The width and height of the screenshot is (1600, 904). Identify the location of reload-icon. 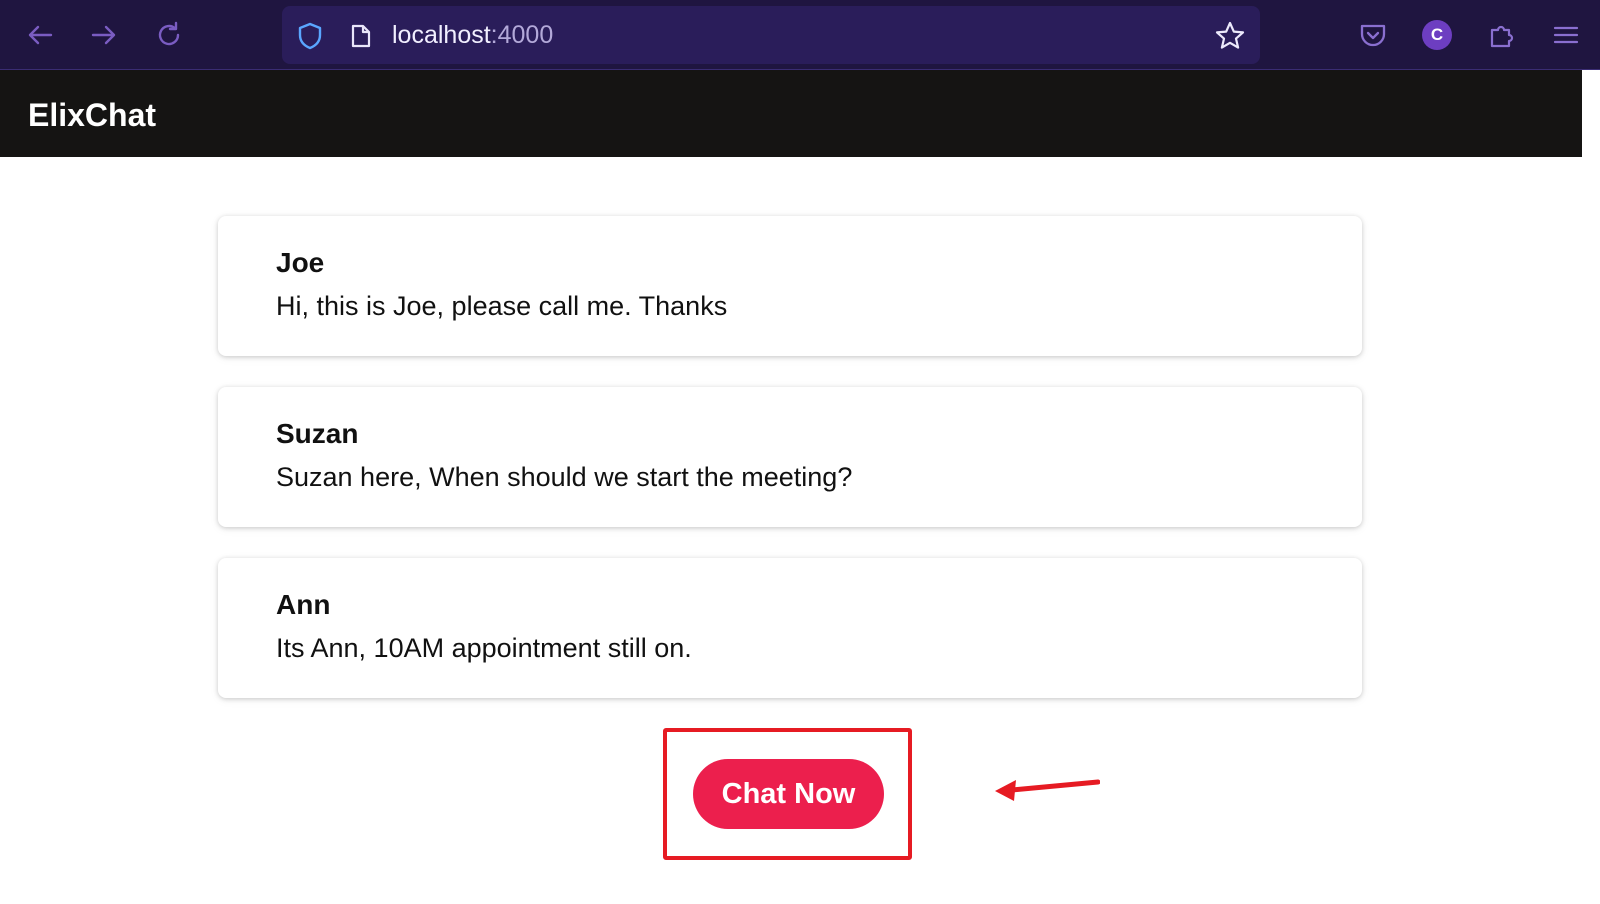
(169, 33).